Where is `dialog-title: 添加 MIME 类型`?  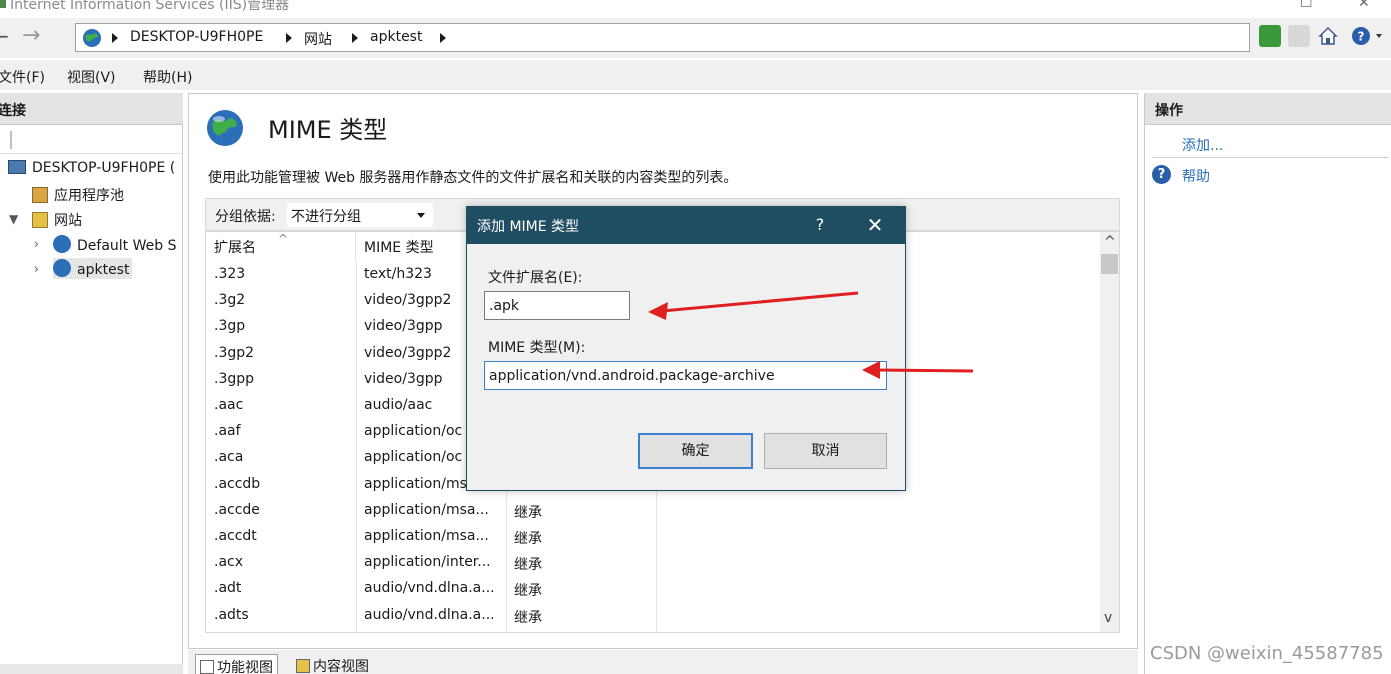
dialog-title: 添加 MIME 类型 is located at coordinates (528, 227).